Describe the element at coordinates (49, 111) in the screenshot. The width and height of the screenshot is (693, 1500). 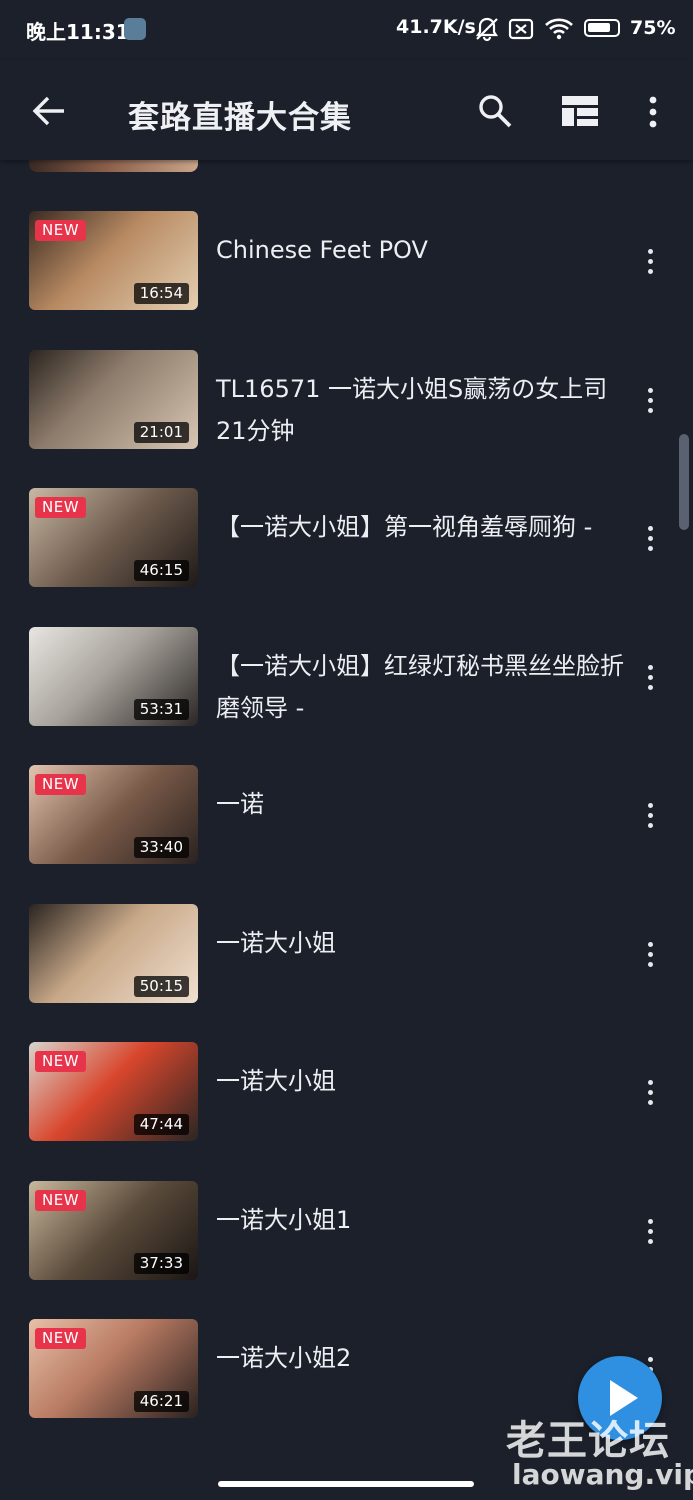
I see `back-arrow-icon` at that location.